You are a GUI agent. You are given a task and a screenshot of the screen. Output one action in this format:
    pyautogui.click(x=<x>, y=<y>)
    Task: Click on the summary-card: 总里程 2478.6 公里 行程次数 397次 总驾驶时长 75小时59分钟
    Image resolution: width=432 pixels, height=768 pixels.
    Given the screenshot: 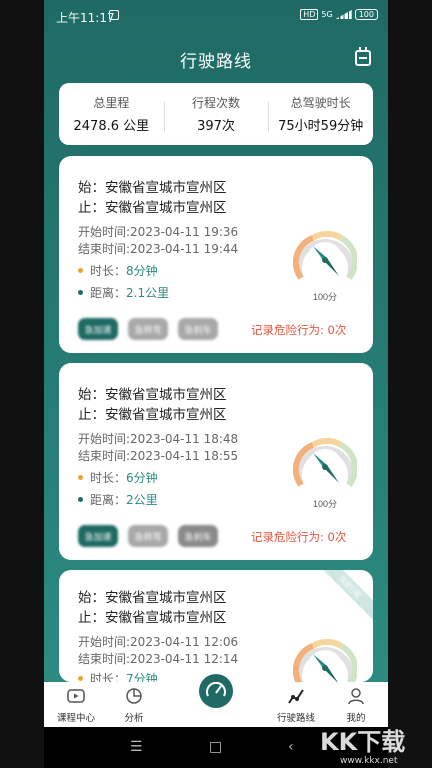 What is the action you would take?
    pyautogui.click(x=216, y=114)
    